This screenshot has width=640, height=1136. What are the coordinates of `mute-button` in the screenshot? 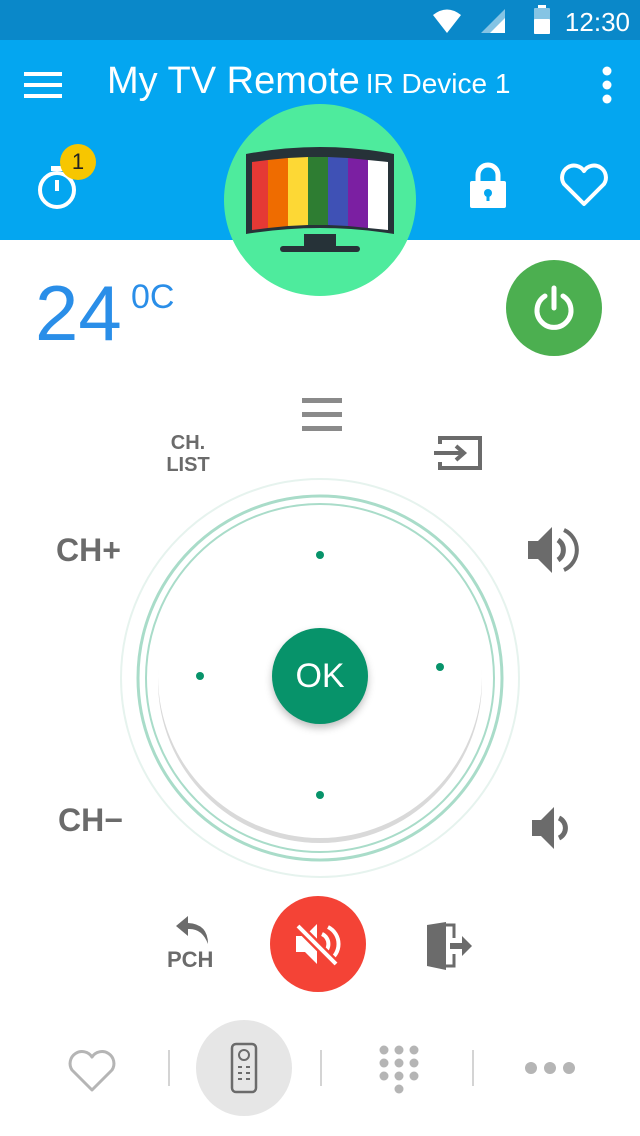 It's located at (318, 944).